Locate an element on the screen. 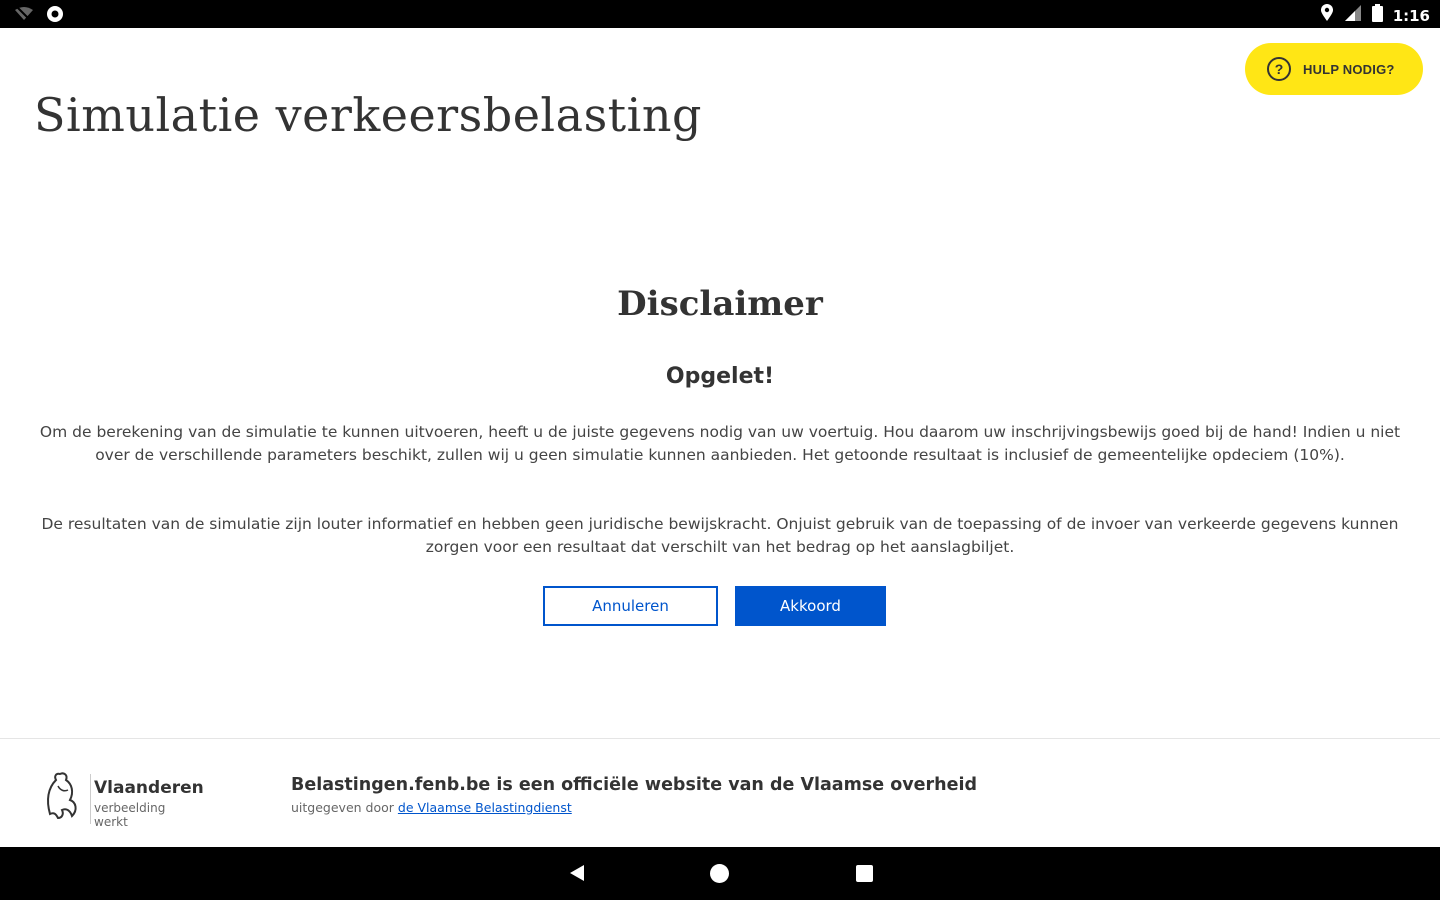 This screenshot has width=1440, height=900. byline-prefix: uitgegeven door is located at coordinates (342, 807).